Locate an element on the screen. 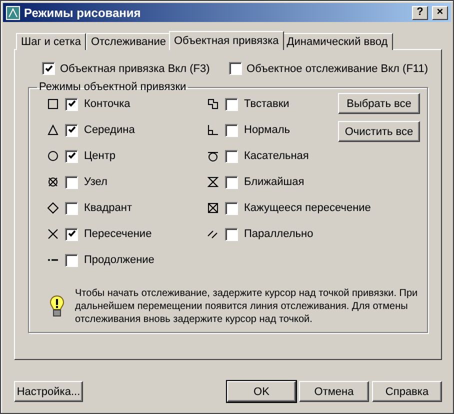  option-label: Касательная is located at coordinates (276, 156).